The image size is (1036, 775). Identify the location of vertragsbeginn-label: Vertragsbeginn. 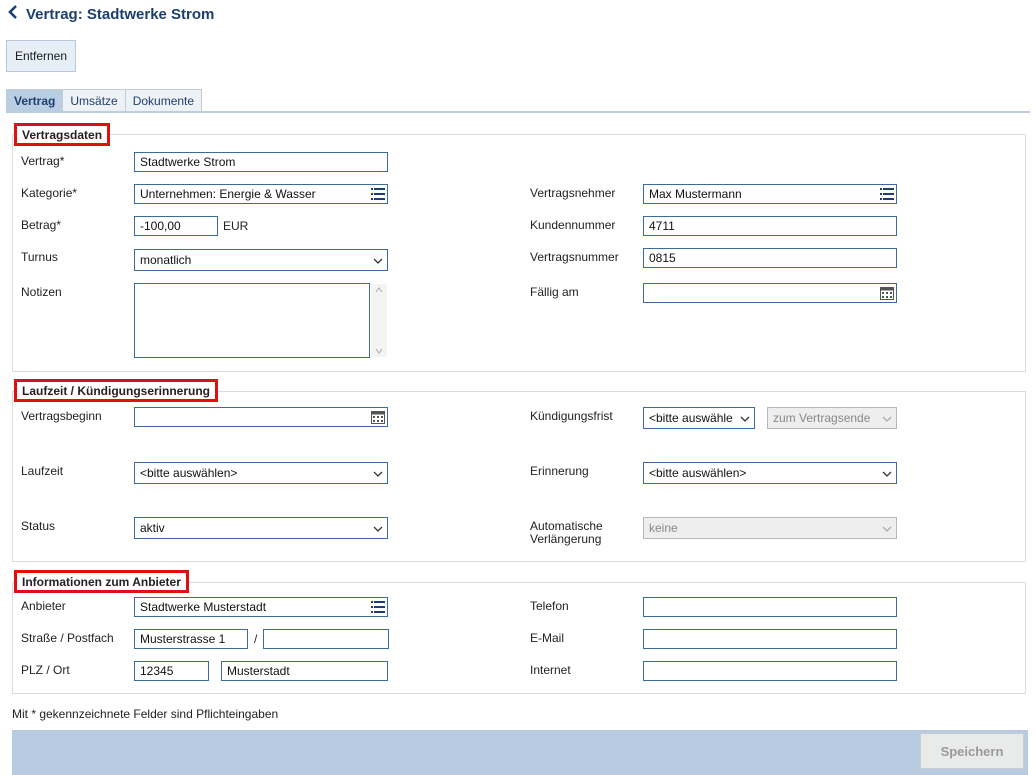
(61, 416).